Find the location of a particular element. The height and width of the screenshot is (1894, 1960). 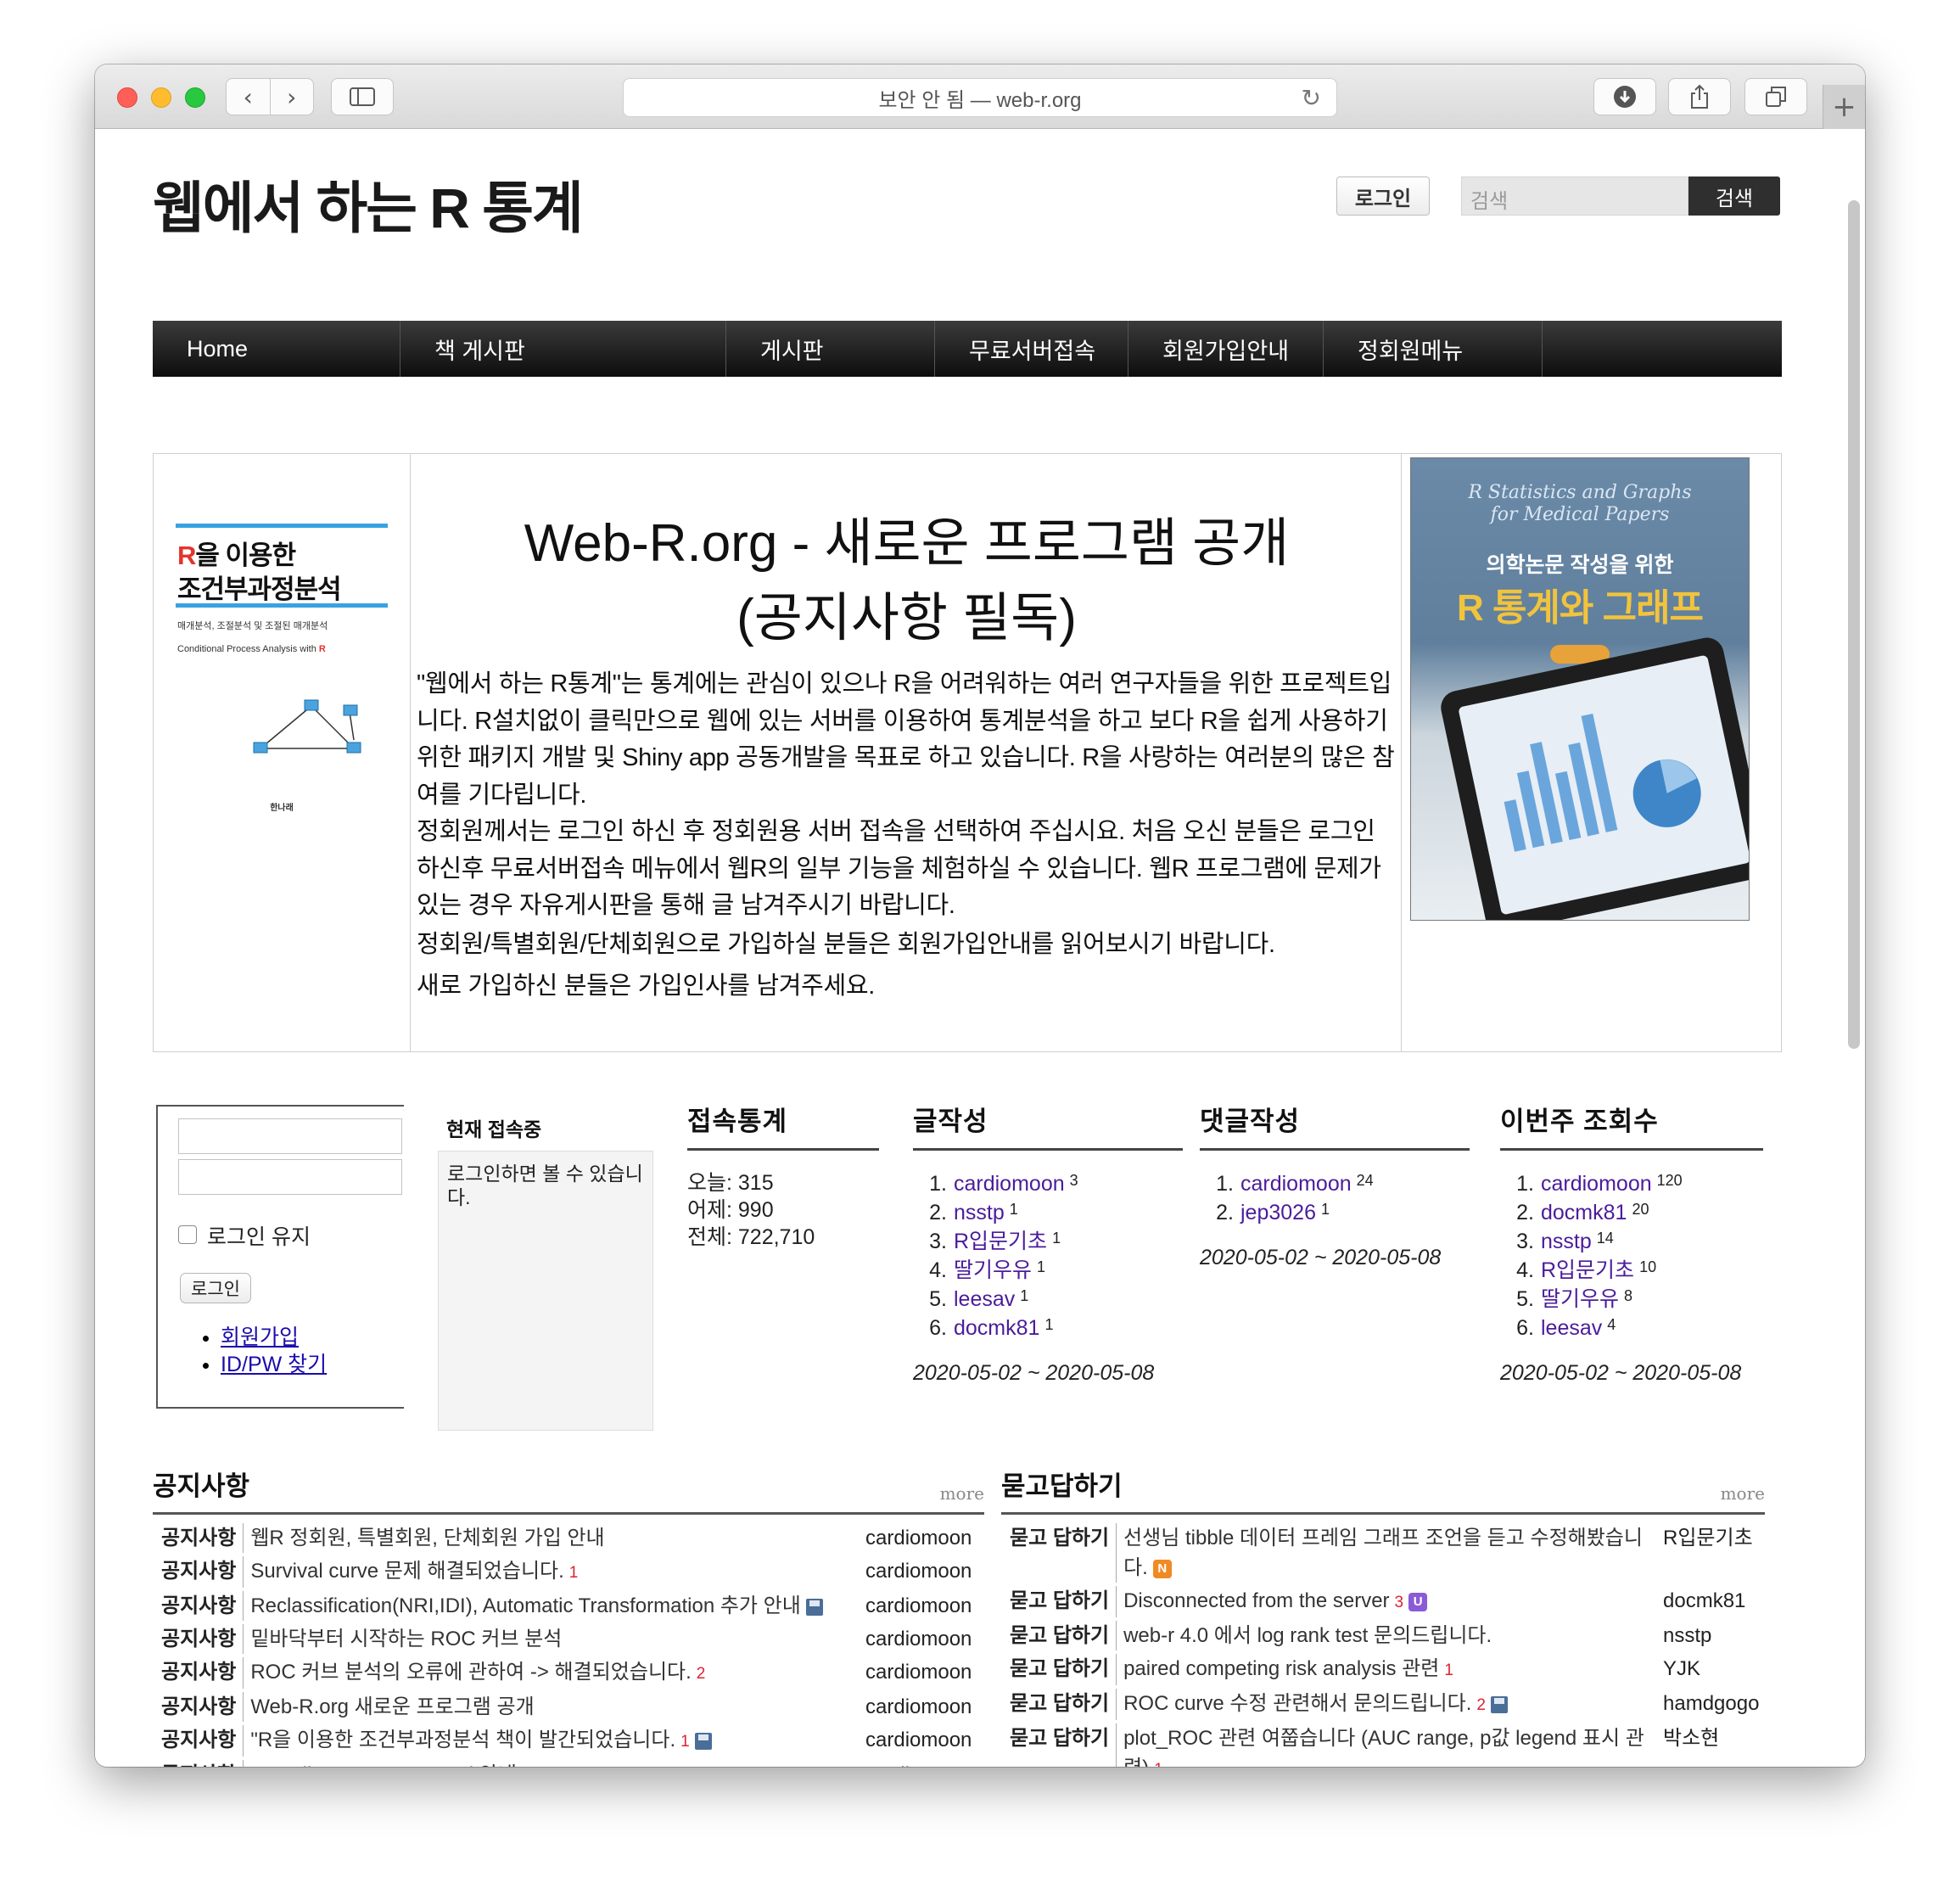

top-posters-title: 글작성 is located at coordinates (1048, 1125).